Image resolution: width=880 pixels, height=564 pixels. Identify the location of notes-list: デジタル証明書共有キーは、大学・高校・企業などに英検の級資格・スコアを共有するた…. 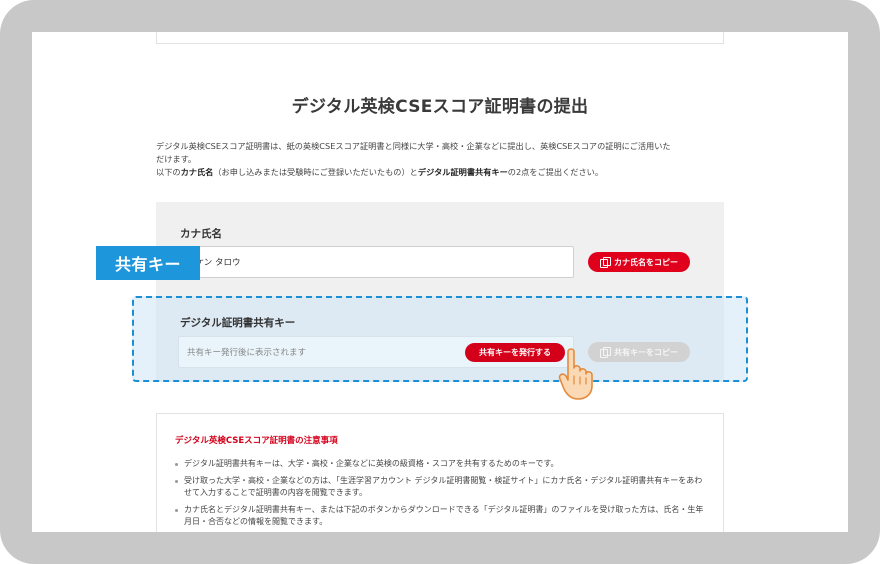
(440, 495).